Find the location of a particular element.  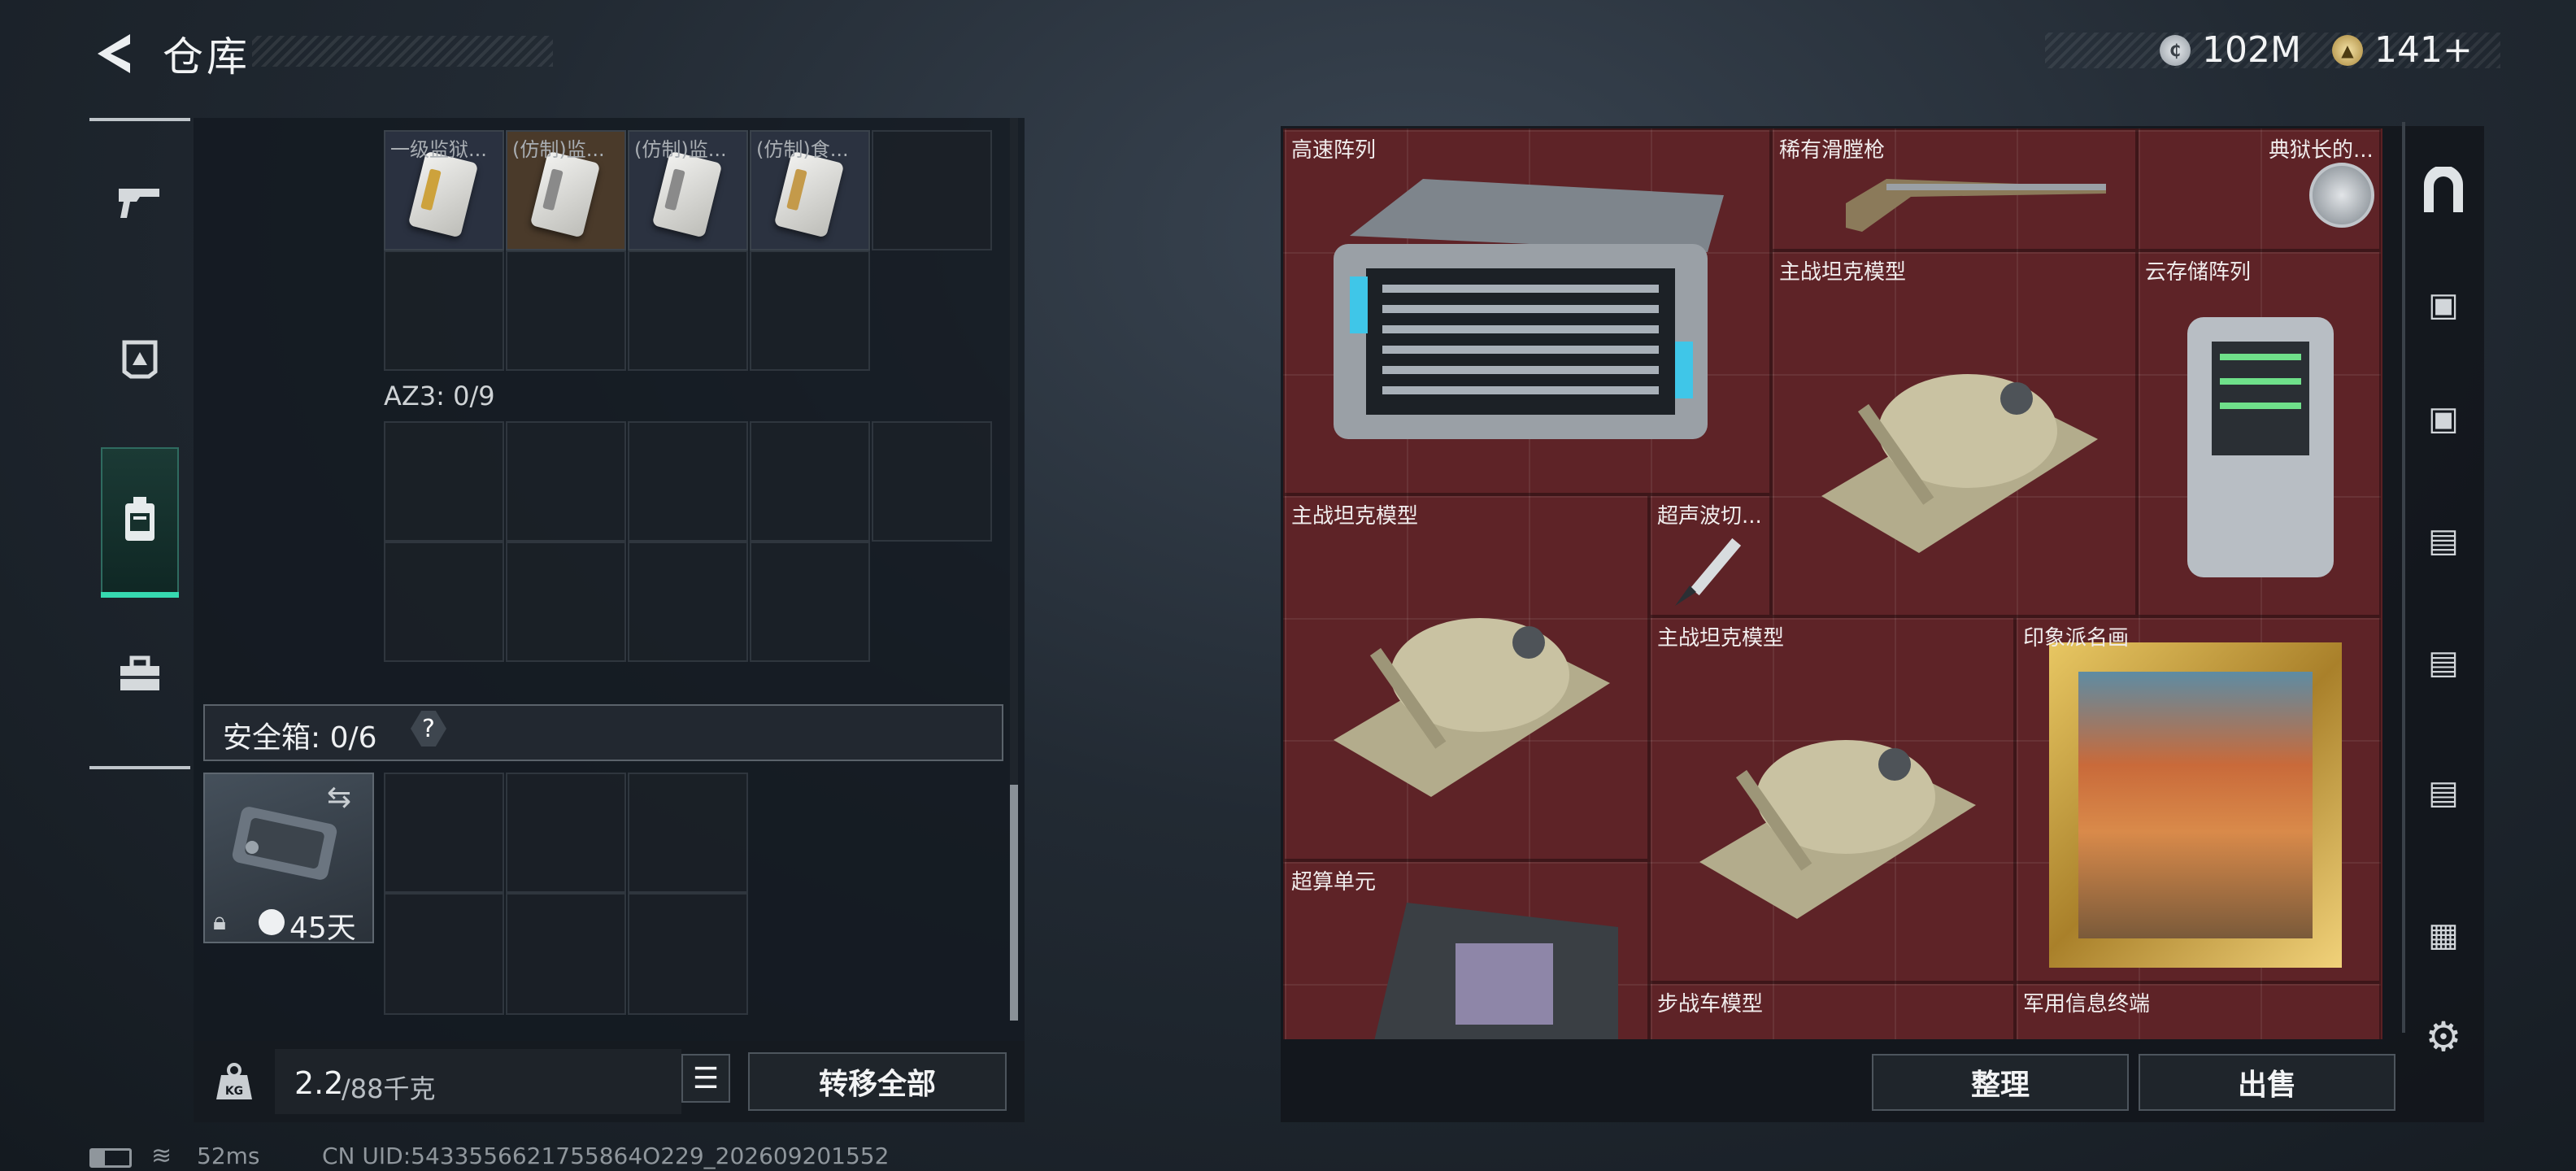

tab-stash-5: ▤ is located at coordinates (2443, 663).